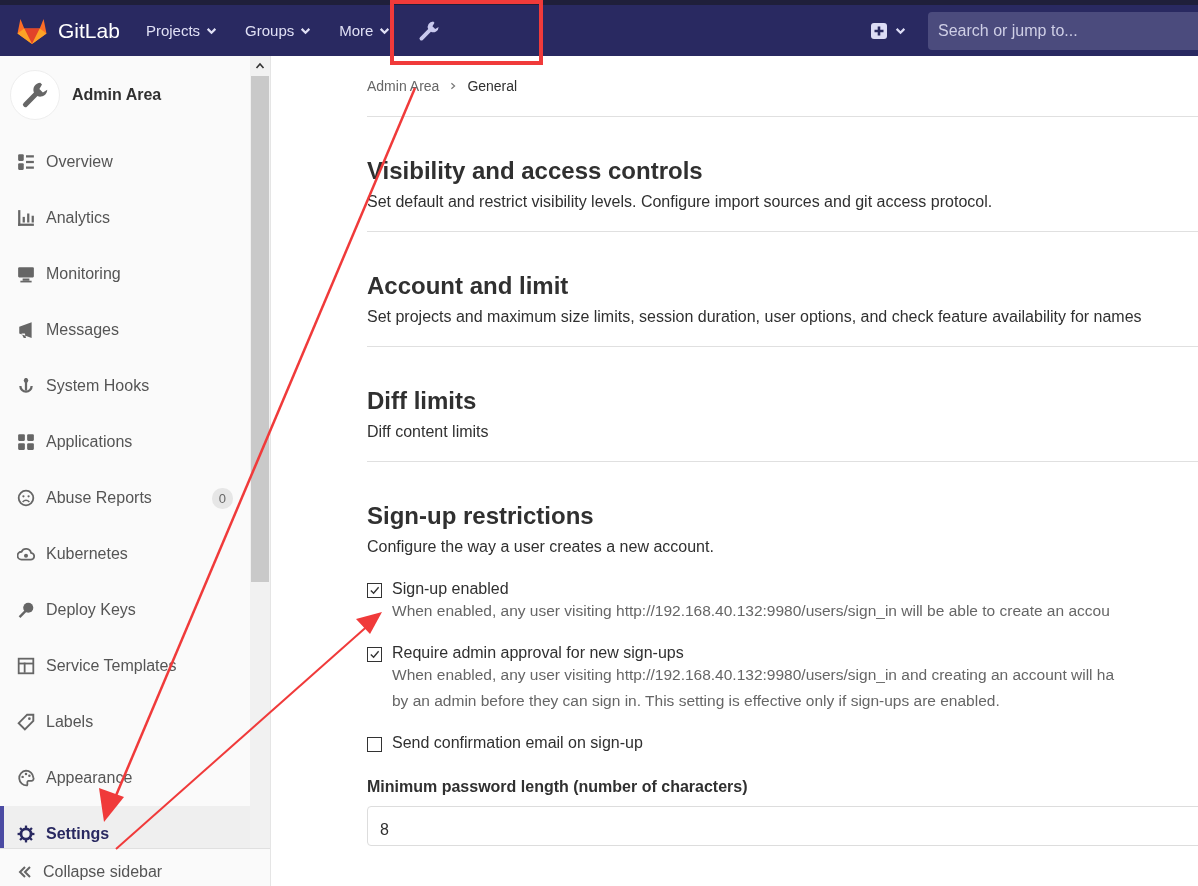  I want to click on megaphone-icon, so click(26, 330).